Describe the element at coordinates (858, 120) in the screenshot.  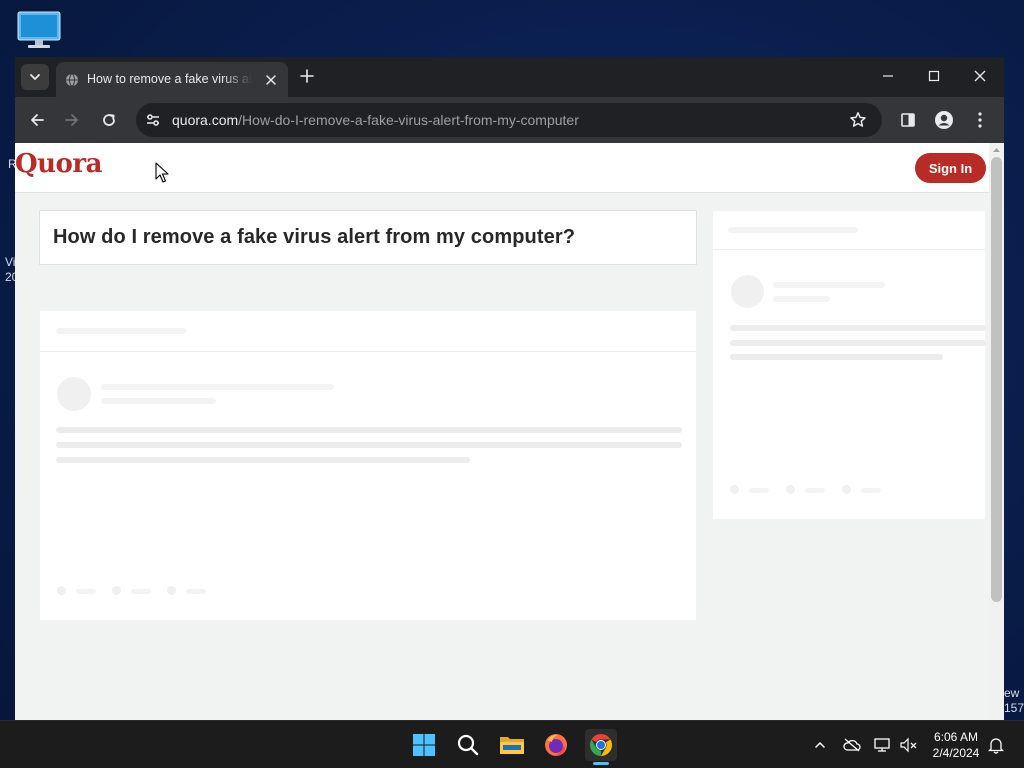
I see `bookmark-star-icon` at that location.